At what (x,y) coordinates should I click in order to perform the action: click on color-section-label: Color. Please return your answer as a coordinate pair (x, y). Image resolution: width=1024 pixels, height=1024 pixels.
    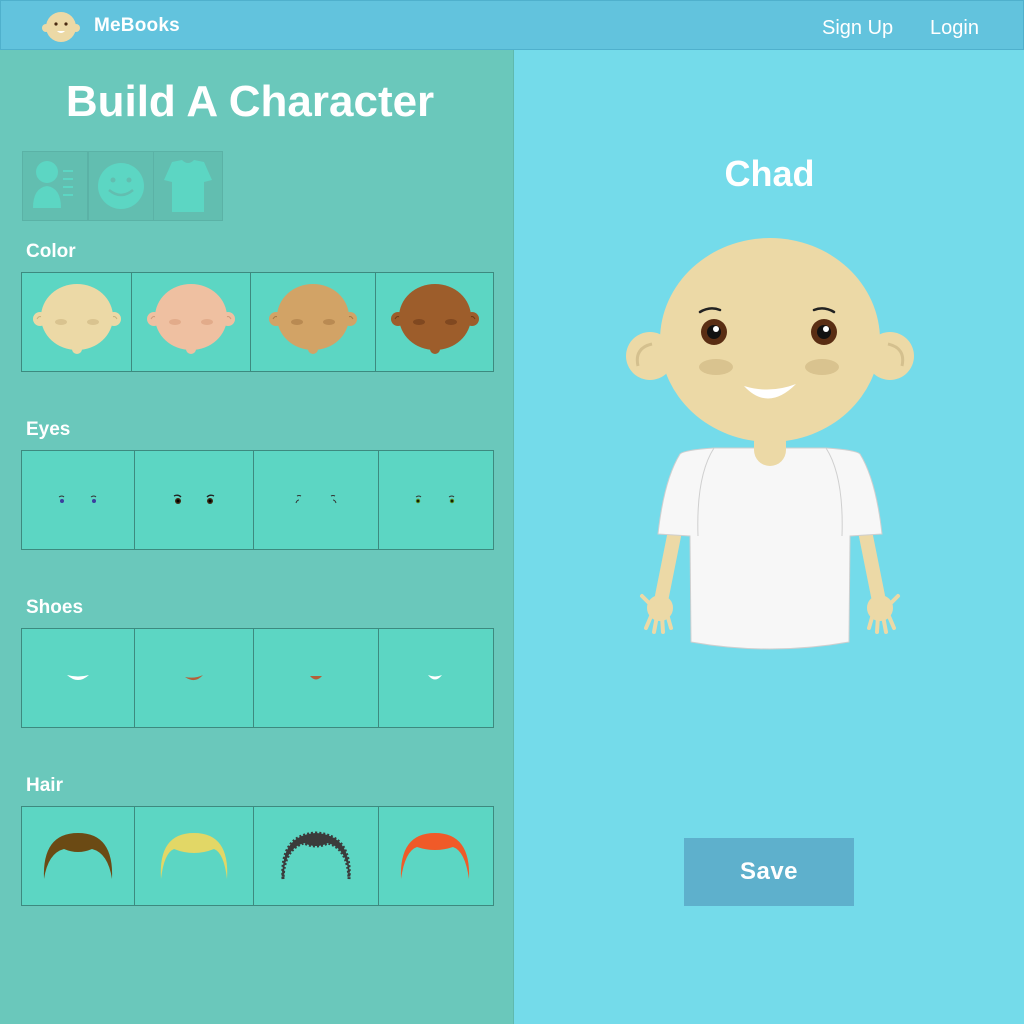
    Looking at the image, I should click on (51, 251).